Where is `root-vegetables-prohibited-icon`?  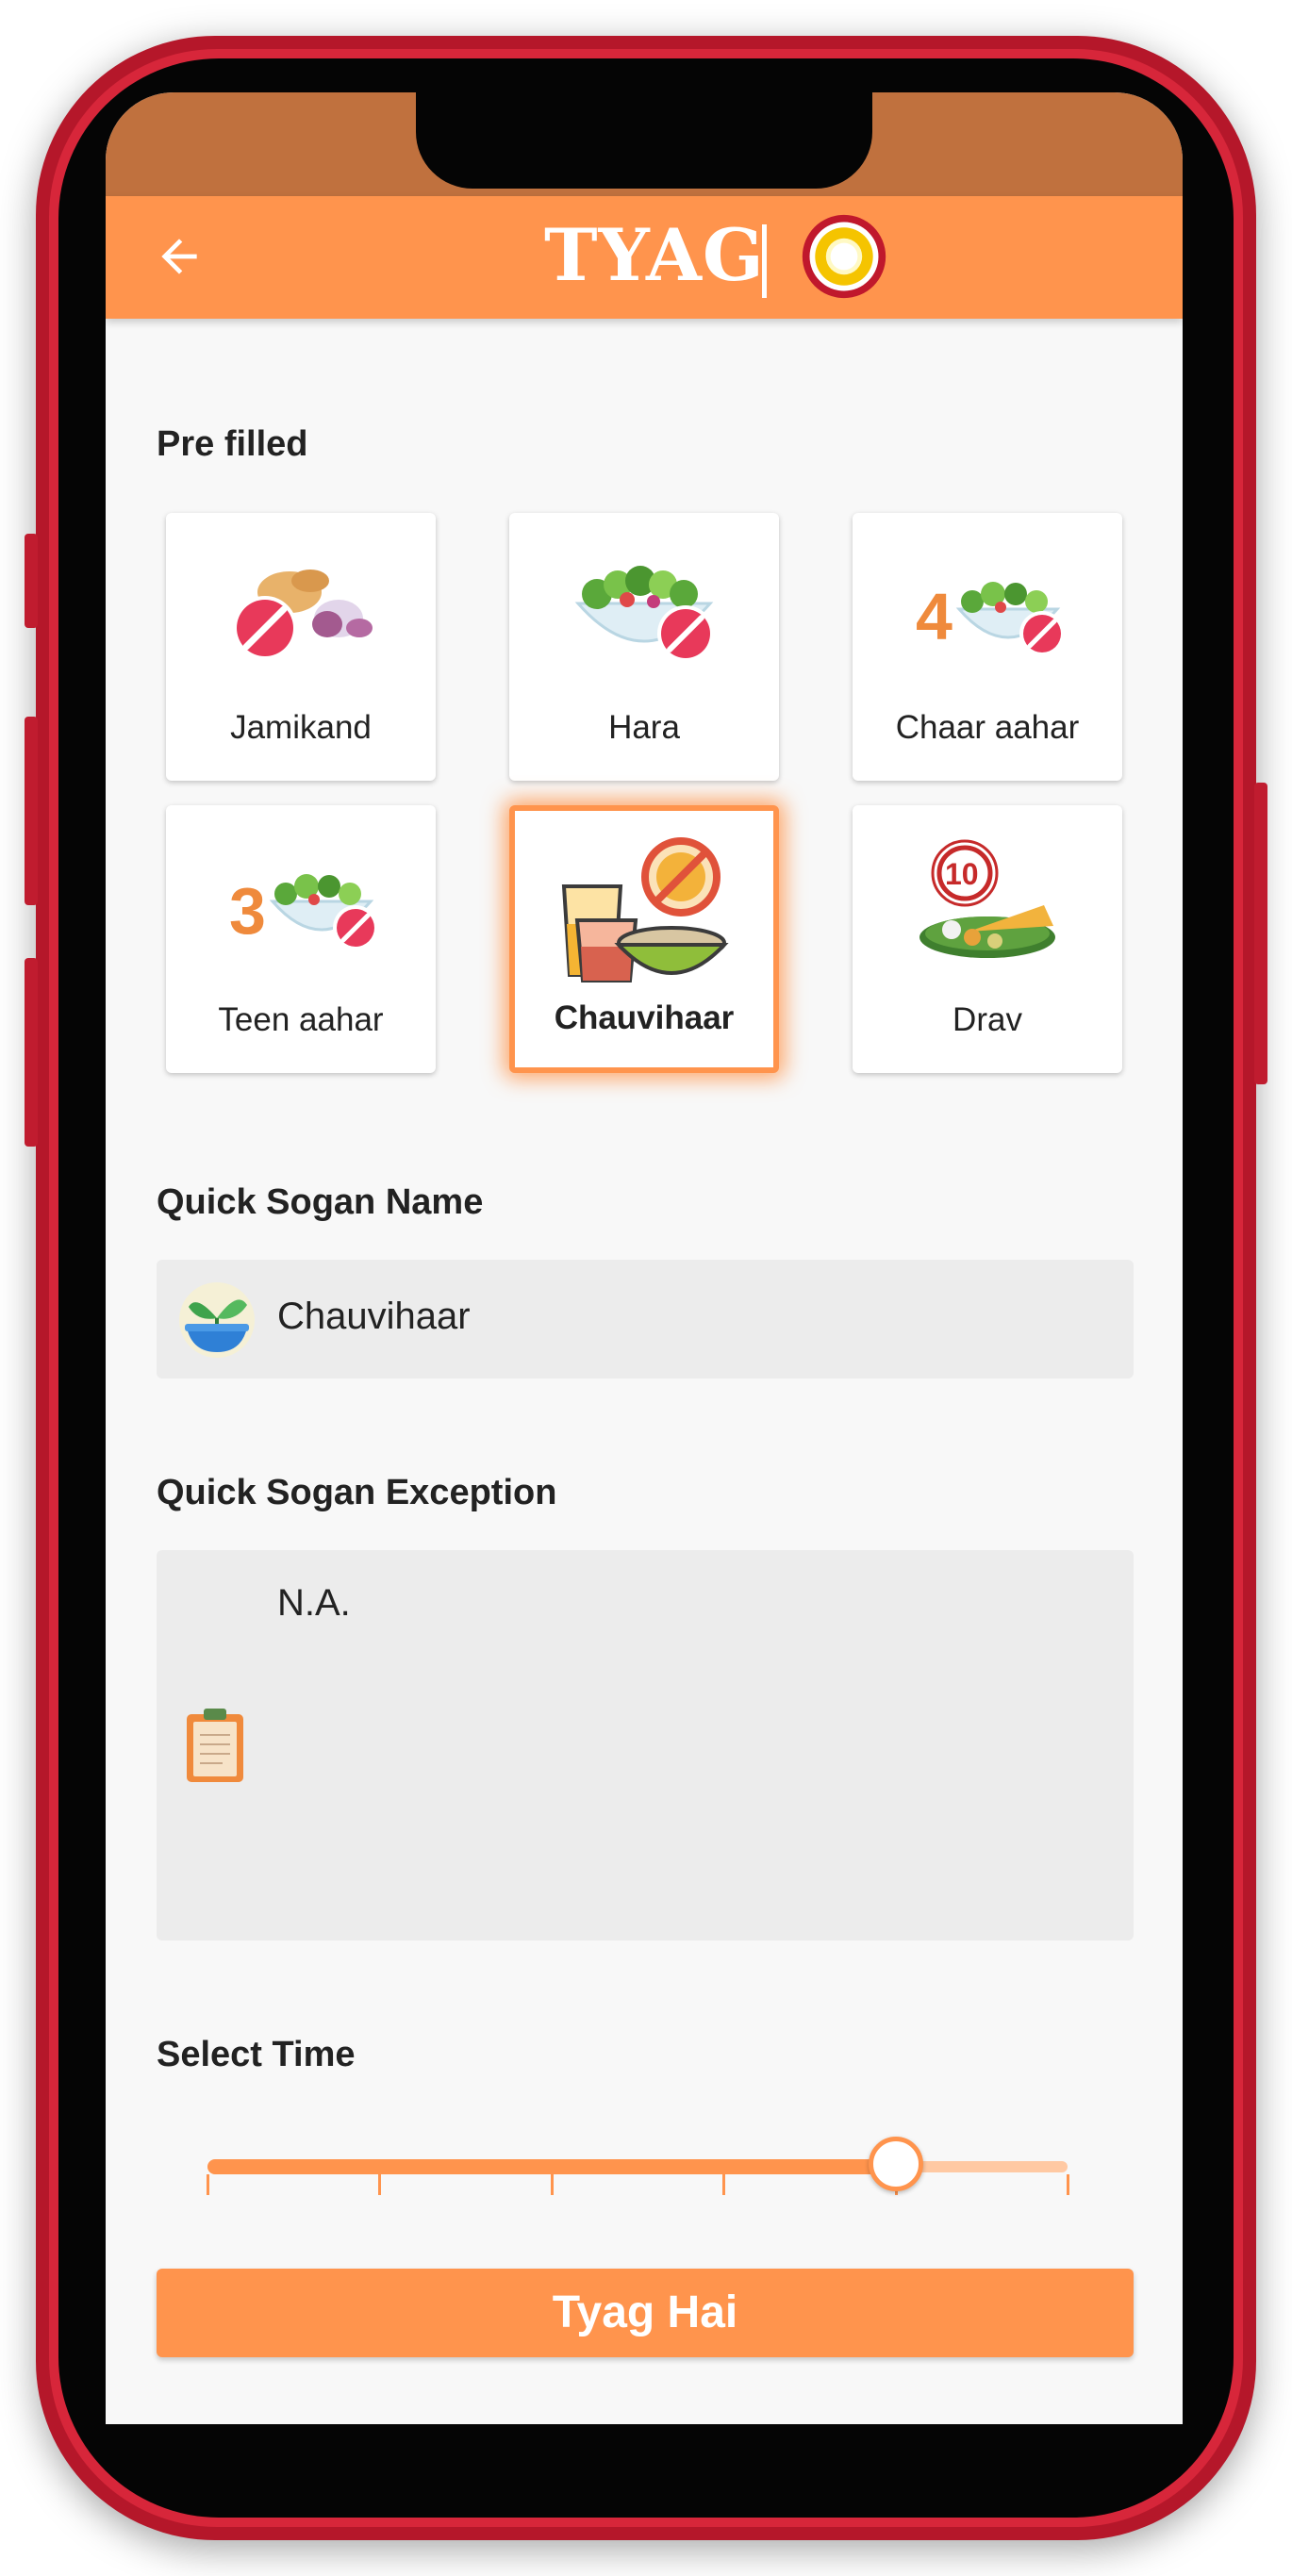
root-vegetables-prohibited-icon is located at coordinates (303, 615).